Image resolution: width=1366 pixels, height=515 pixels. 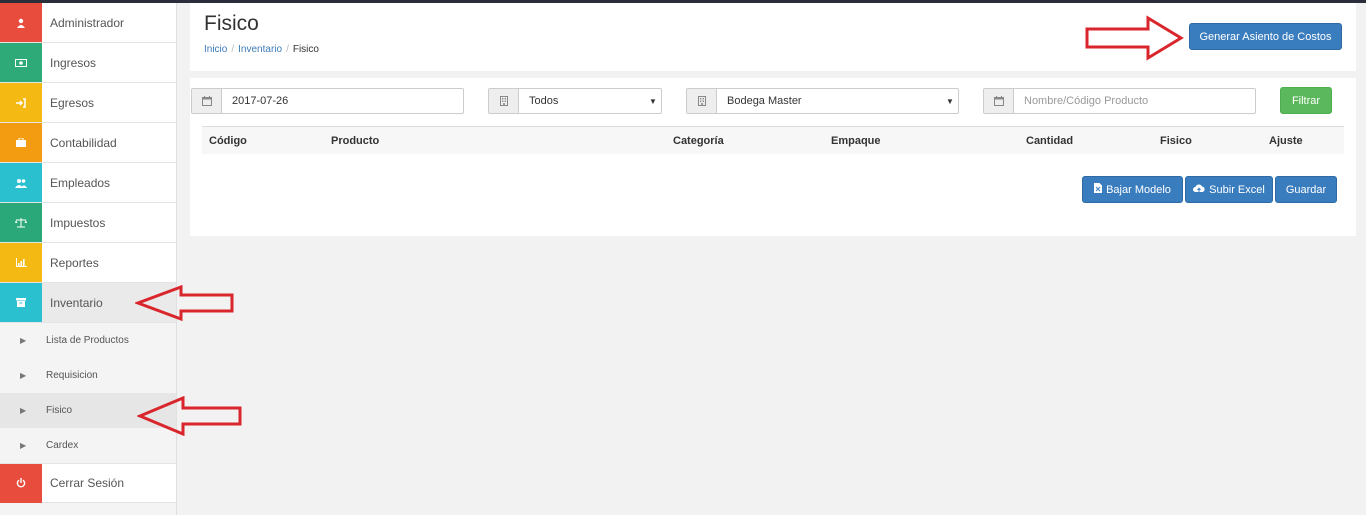 I want to click on save-button: Guardar, so click(x=1306, y=189).